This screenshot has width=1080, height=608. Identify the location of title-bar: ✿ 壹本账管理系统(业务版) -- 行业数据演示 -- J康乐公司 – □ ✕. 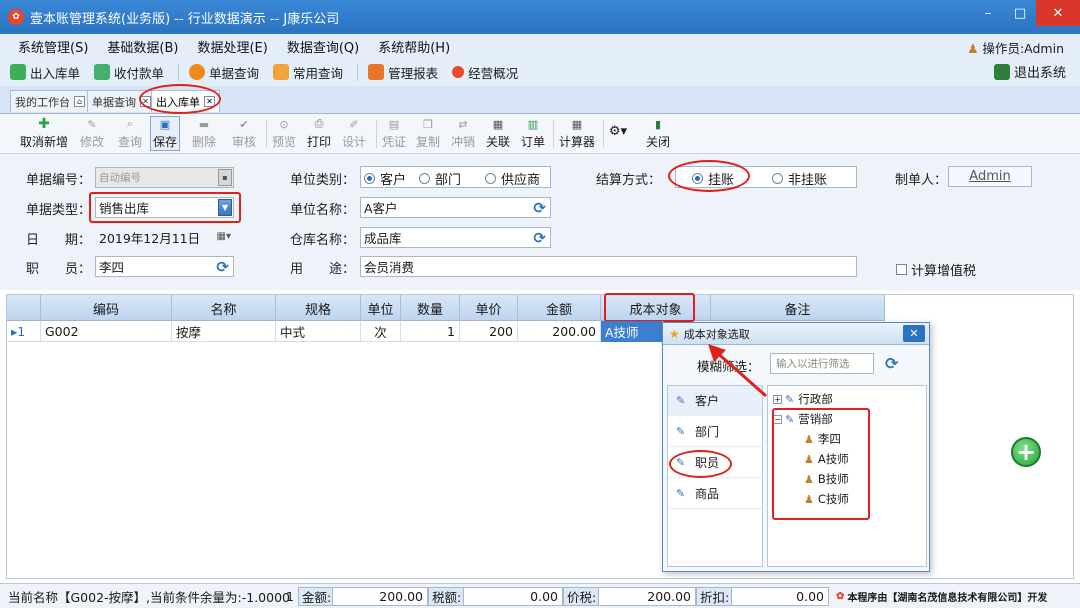
(540, 17).